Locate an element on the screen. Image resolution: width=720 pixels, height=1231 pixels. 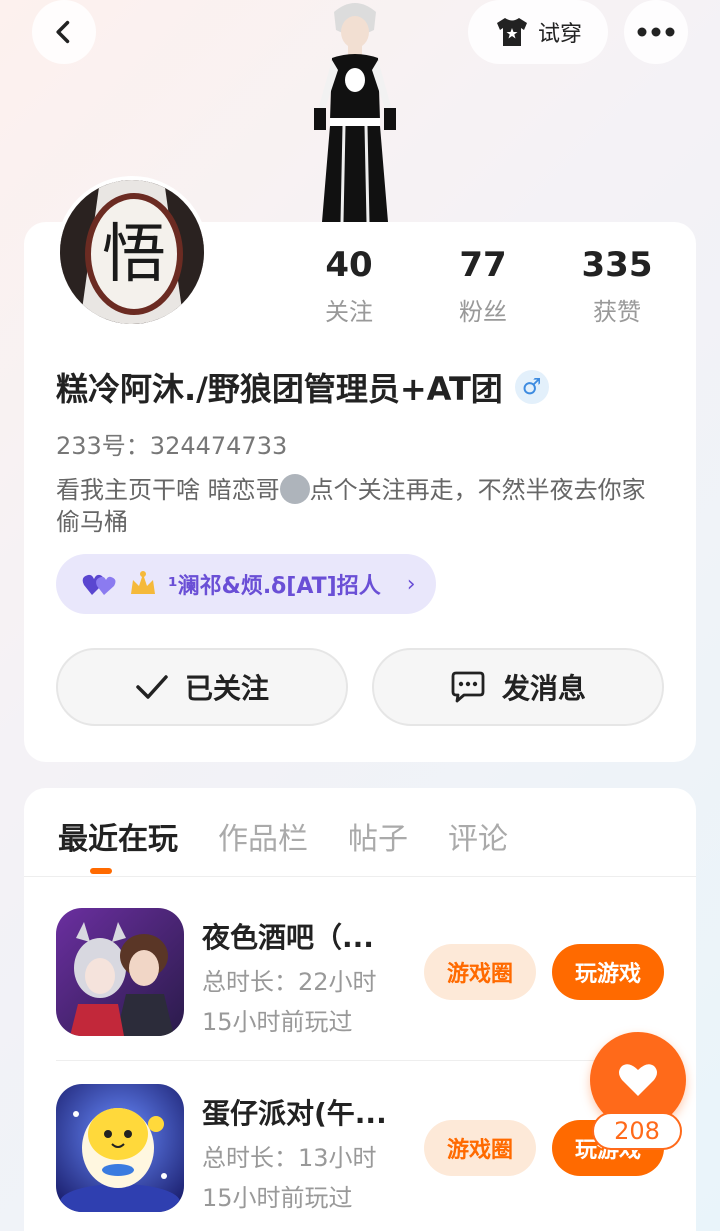
tab-divider is located at coordinates (360, 876).